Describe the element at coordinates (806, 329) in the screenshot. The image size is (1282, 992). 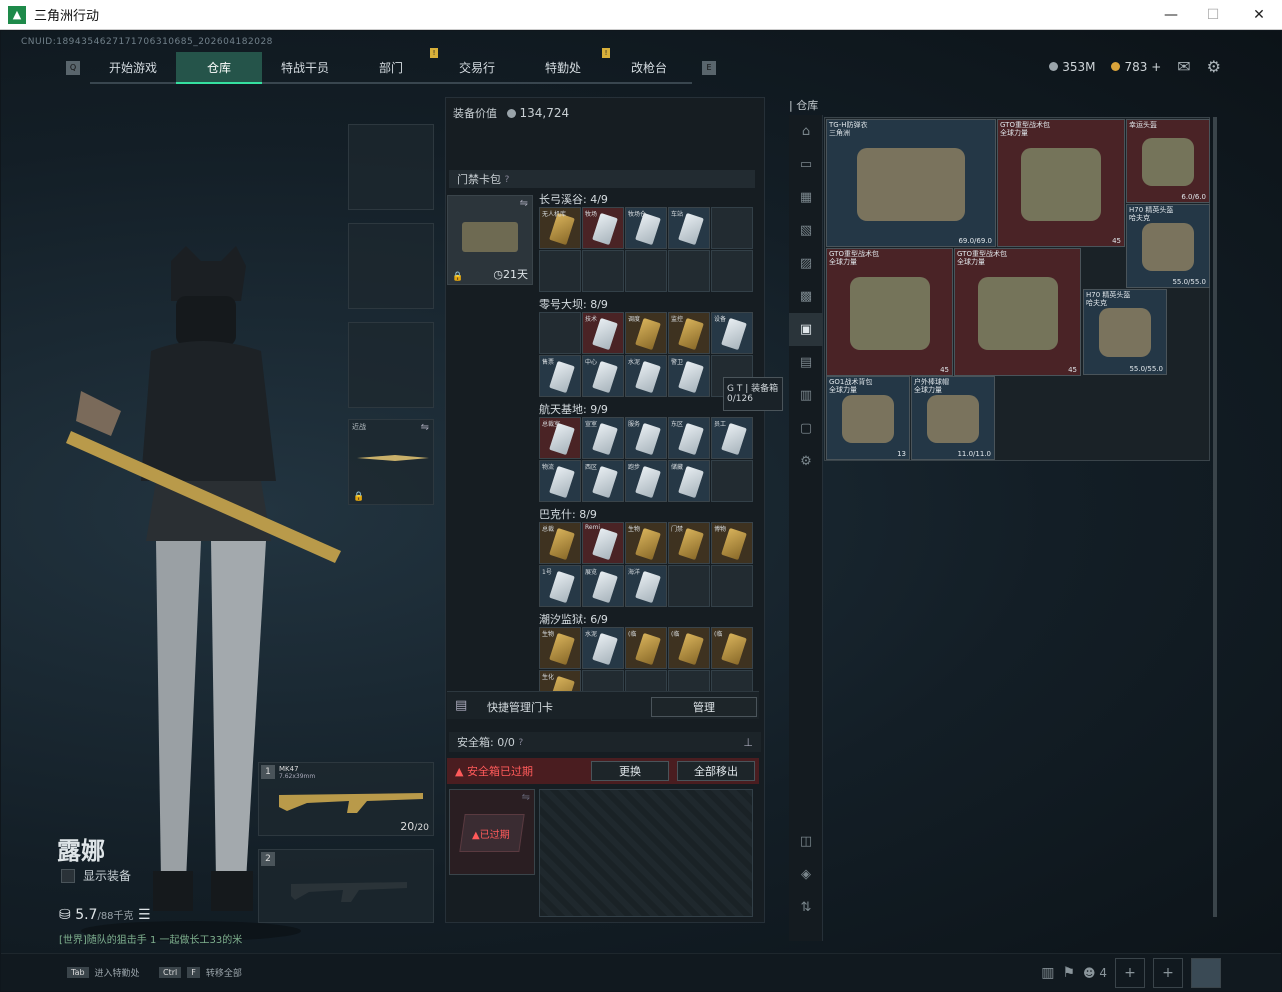
I see `sidebar-item-cases: ▣` at that location.